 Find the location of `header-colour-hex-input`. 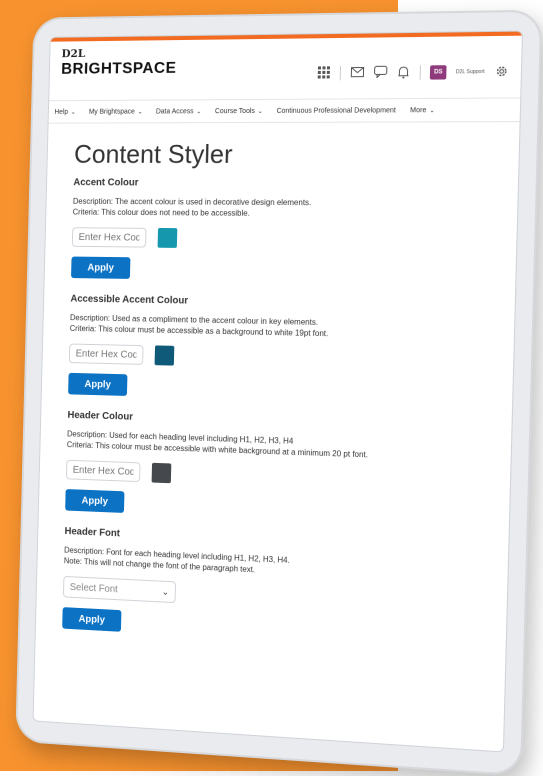

header-colour-hex-input is located at coordinates (103, 471).